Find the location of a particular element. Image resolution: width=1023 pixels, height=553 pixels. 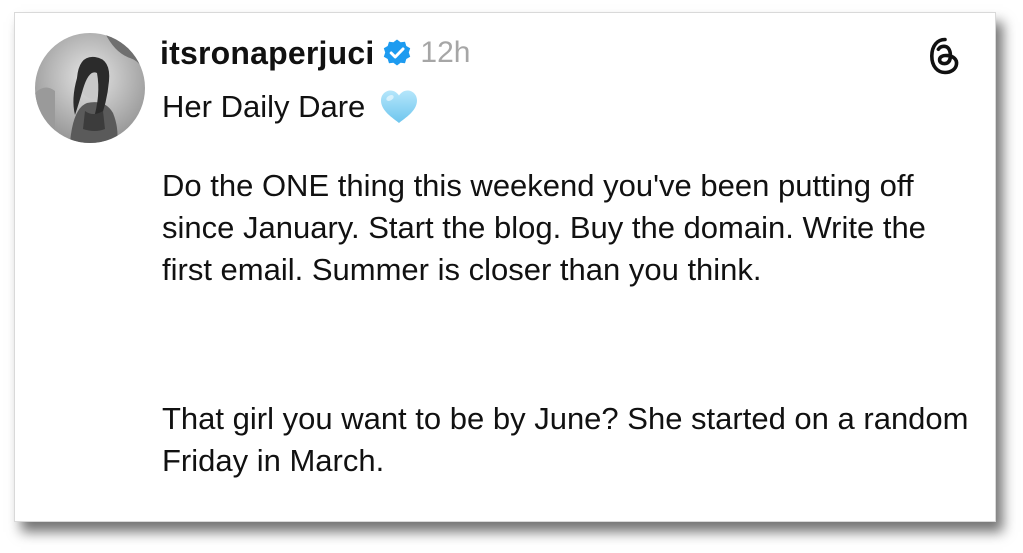

timestamp: 12h is located at coordinates (445, 52).